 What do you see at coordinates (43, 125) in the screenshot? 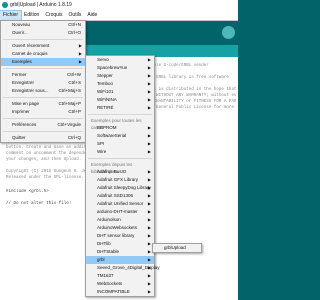
I see `menu-item-preferences: Préférences Ctrl+Virgule` at bounding box center [43, 125].